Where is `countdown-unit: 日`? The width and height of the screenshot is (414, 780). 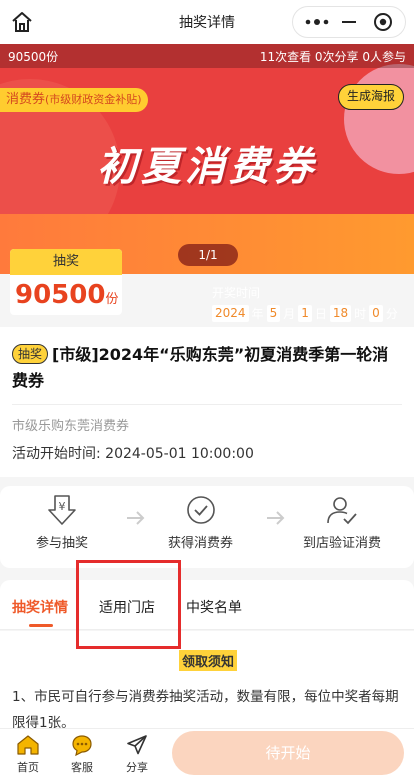
countdown-unit: 日 is located at coordinates (320, 314).